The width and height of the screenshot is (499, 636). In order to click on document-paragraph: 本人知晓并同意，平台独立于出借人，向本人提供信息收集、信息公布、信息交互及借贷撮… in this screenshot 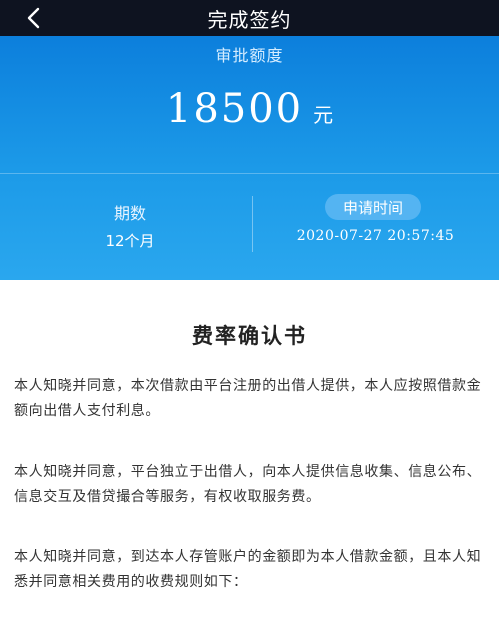, I will do `click(248, 484)`.